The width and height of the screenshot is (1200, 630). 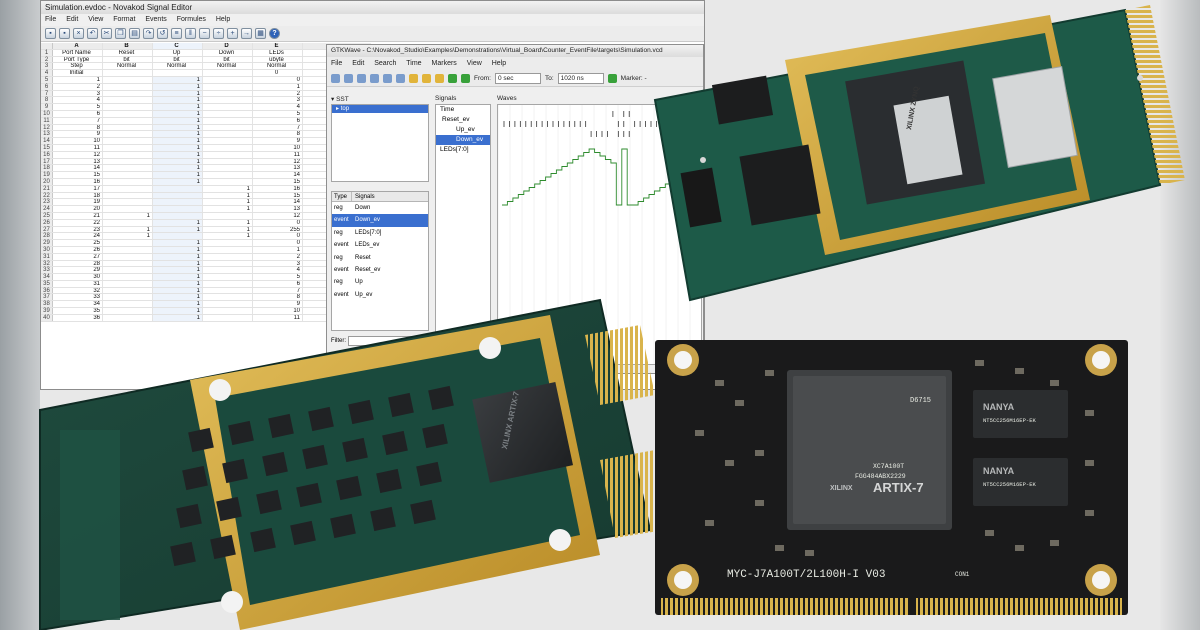 I want to click on header-cell, so click(x=178, y=73).